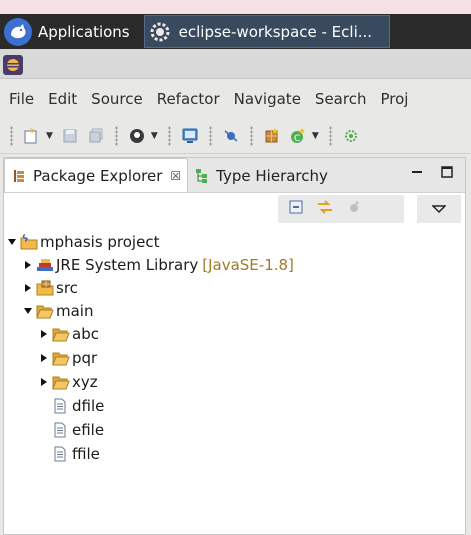  I want to click on new-package-icon, so click(272, 136).